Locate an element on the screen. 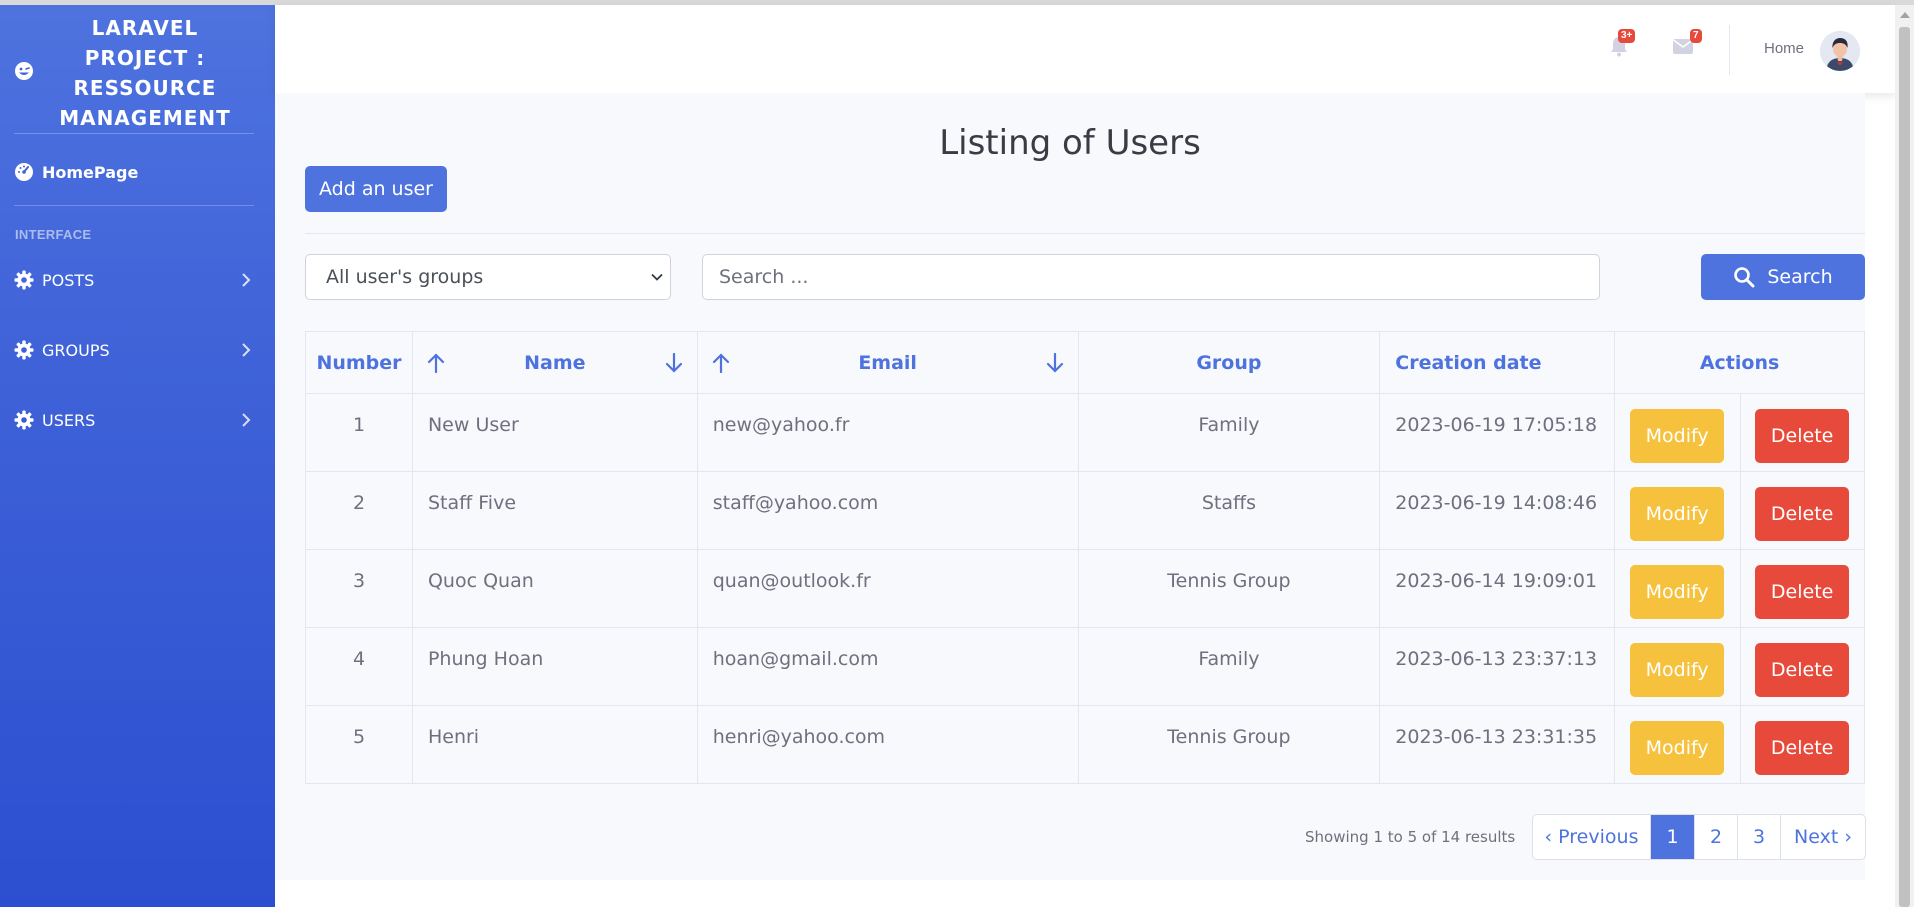 Image resolution: width=1914 pixels, height=907 pixels. sidebar-item-homepage: HomePage is located at coordinates (76, 172).